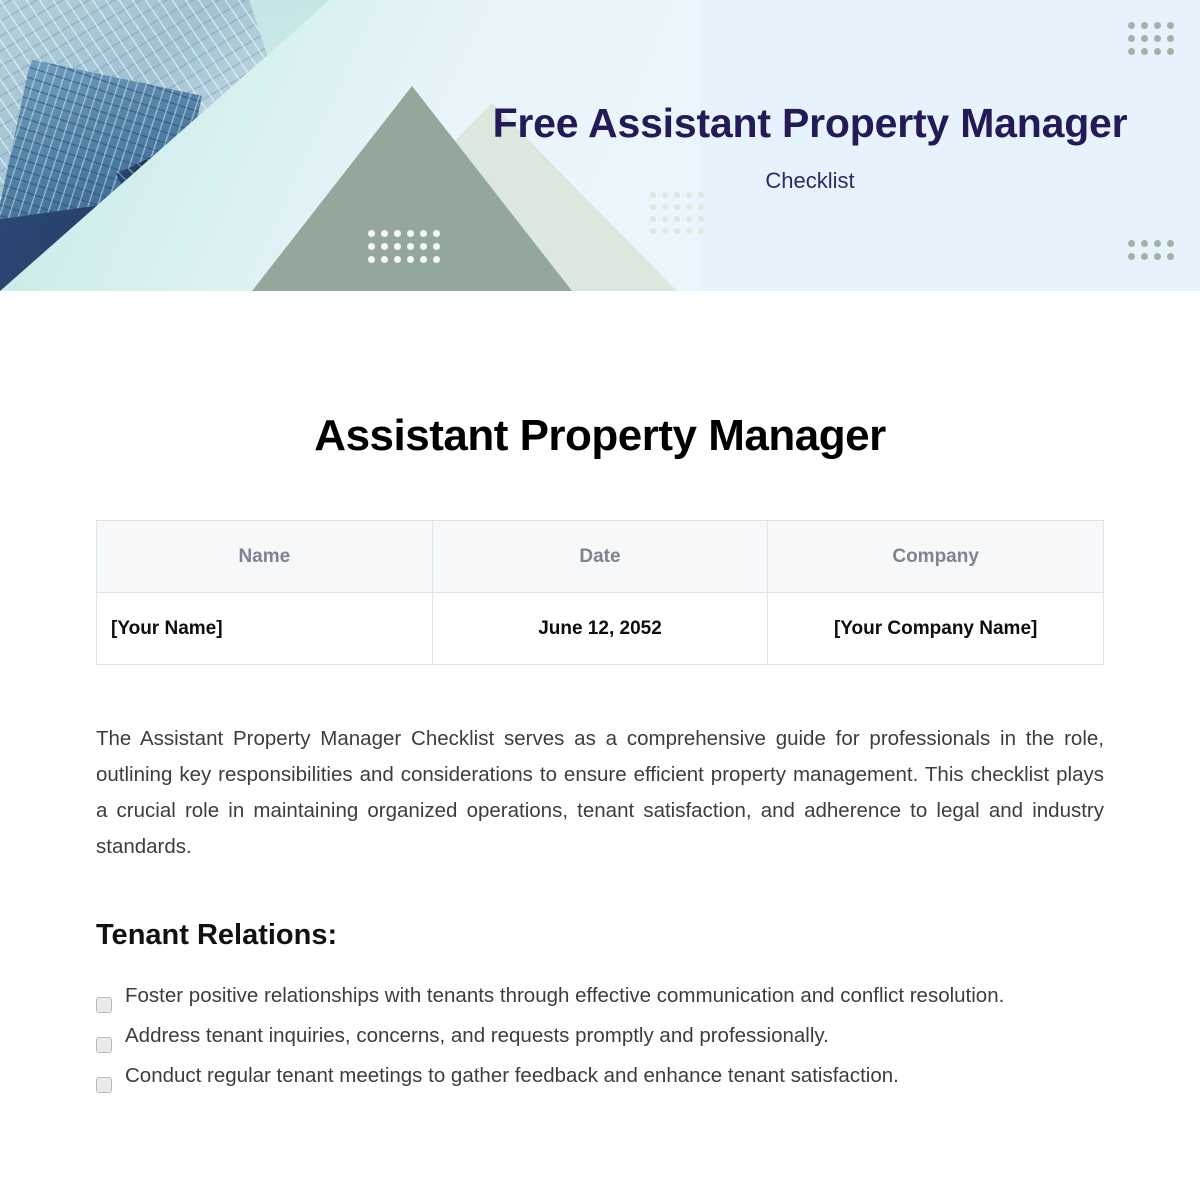  I want to click on dot-grid-triangle-icon, so click(407, 249).